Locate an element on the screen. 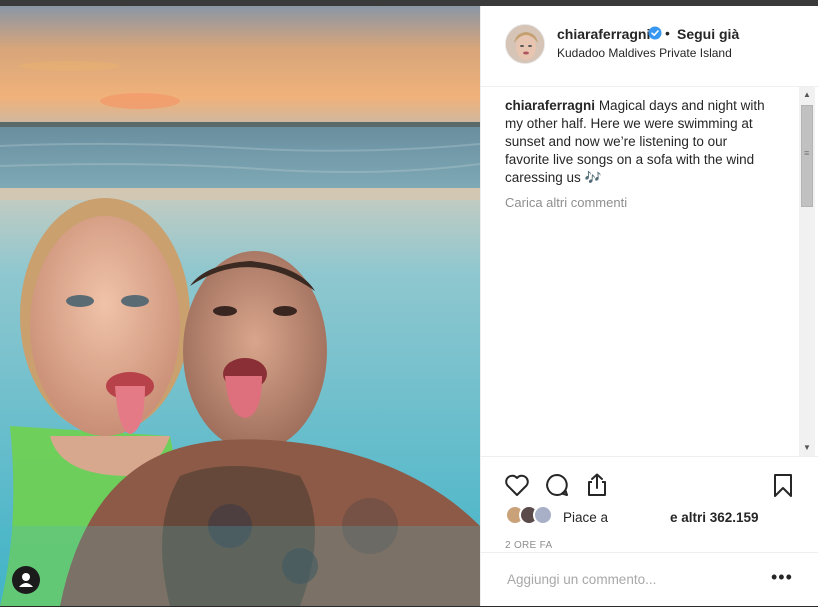  user-tag-icon is located at coordinates (26, 580).